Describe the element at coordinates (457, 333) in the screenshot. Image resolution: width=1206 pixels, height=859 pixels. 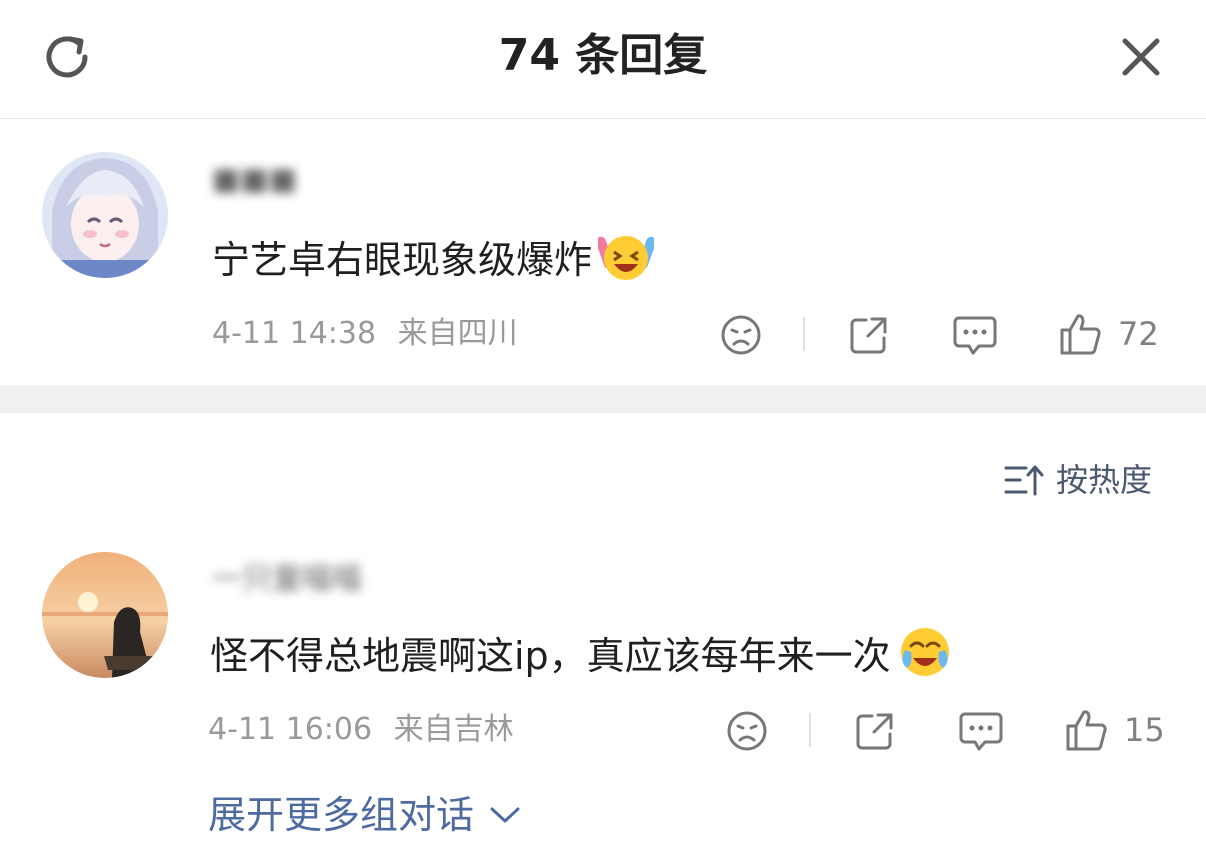
I see `location: 来自四川` at that location.